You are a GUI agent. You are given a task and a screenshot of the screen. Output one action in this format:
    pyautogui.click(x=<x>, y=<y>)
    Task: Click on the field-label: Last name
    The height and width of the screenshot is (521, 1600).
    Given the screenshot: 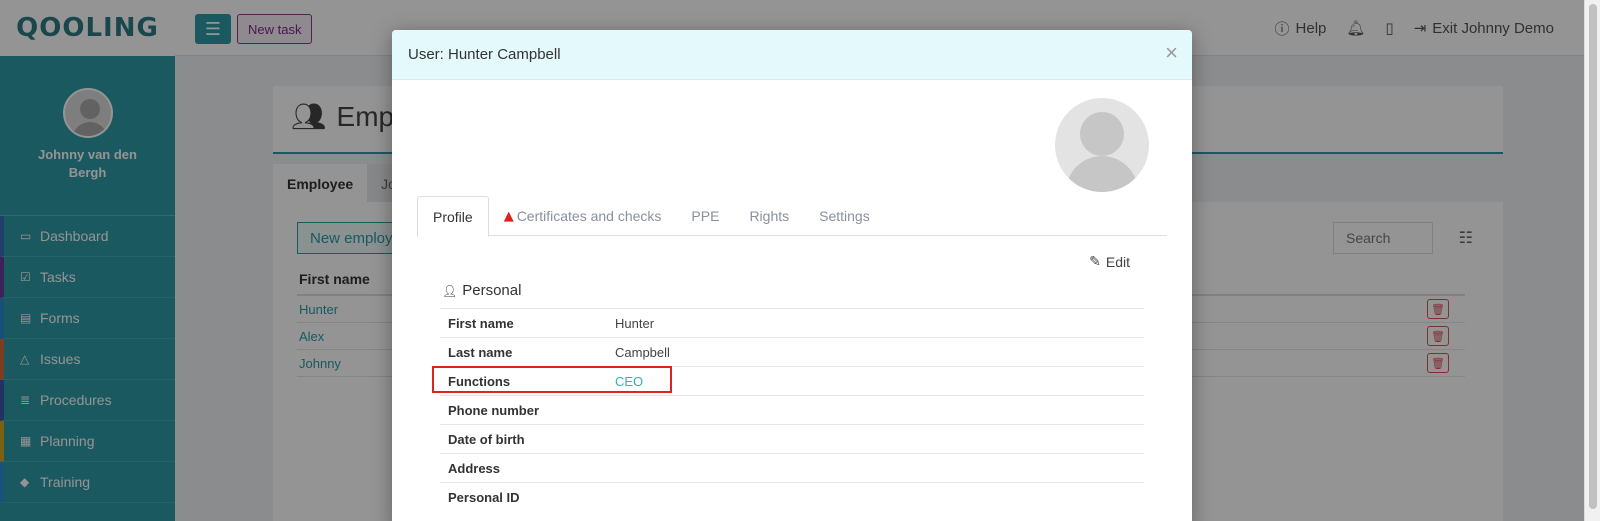 What is the action you would take?
    pyautogui.click(x=480, y=352)
    